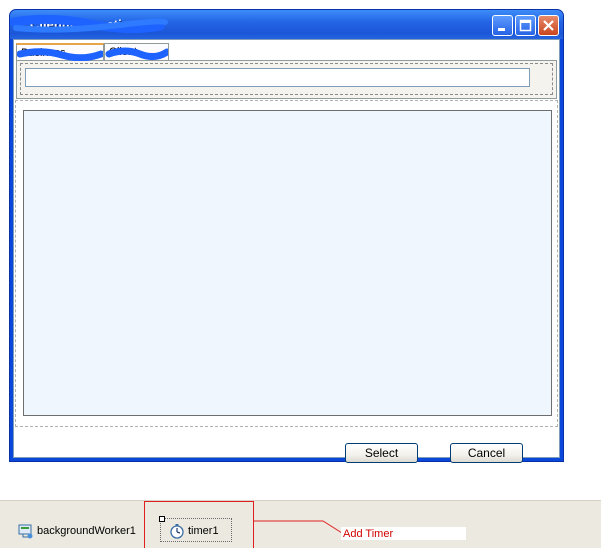 Image resolution: width=601 pixels, height=548 pixels. I want to click on select-button: Select, so click(381, 453).